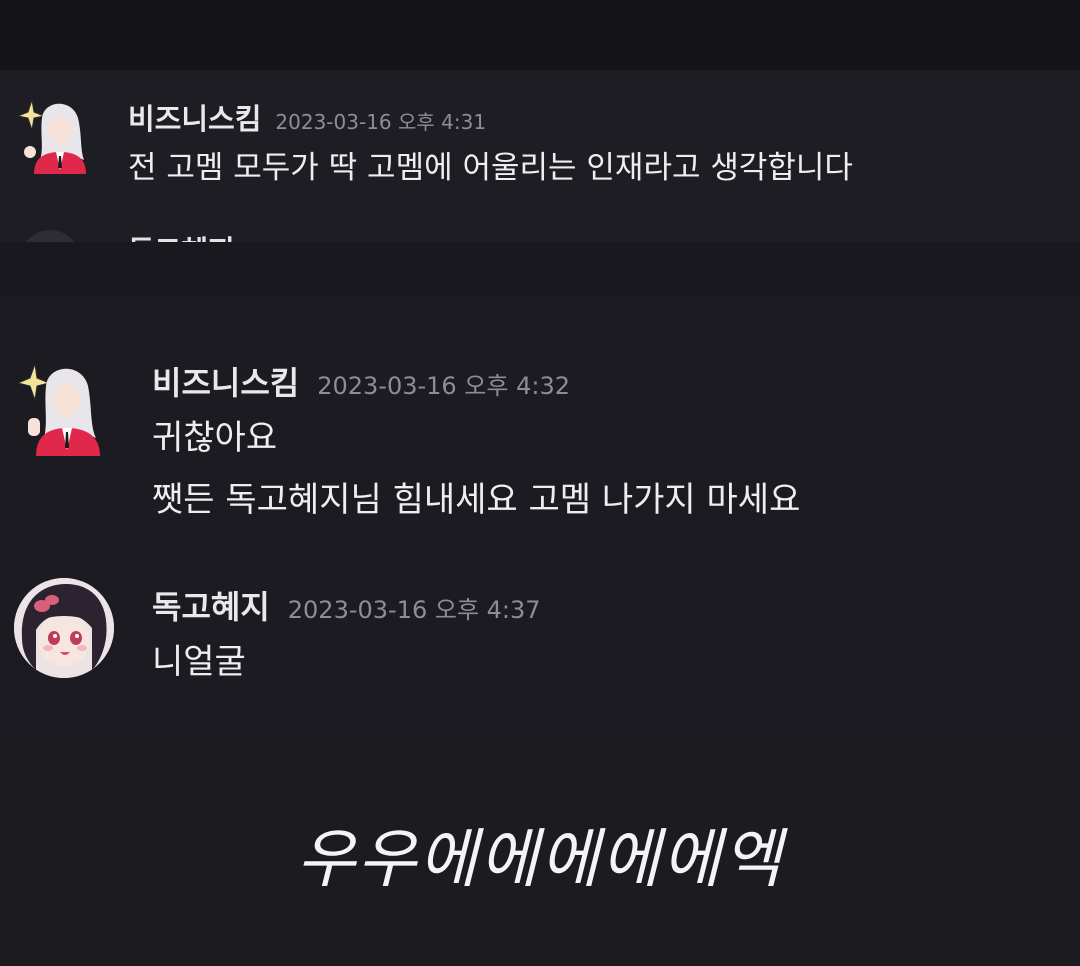  I want to click on message-header: 비즈니스킴 2023-03-16 오후 4:31, so click(307, 117).